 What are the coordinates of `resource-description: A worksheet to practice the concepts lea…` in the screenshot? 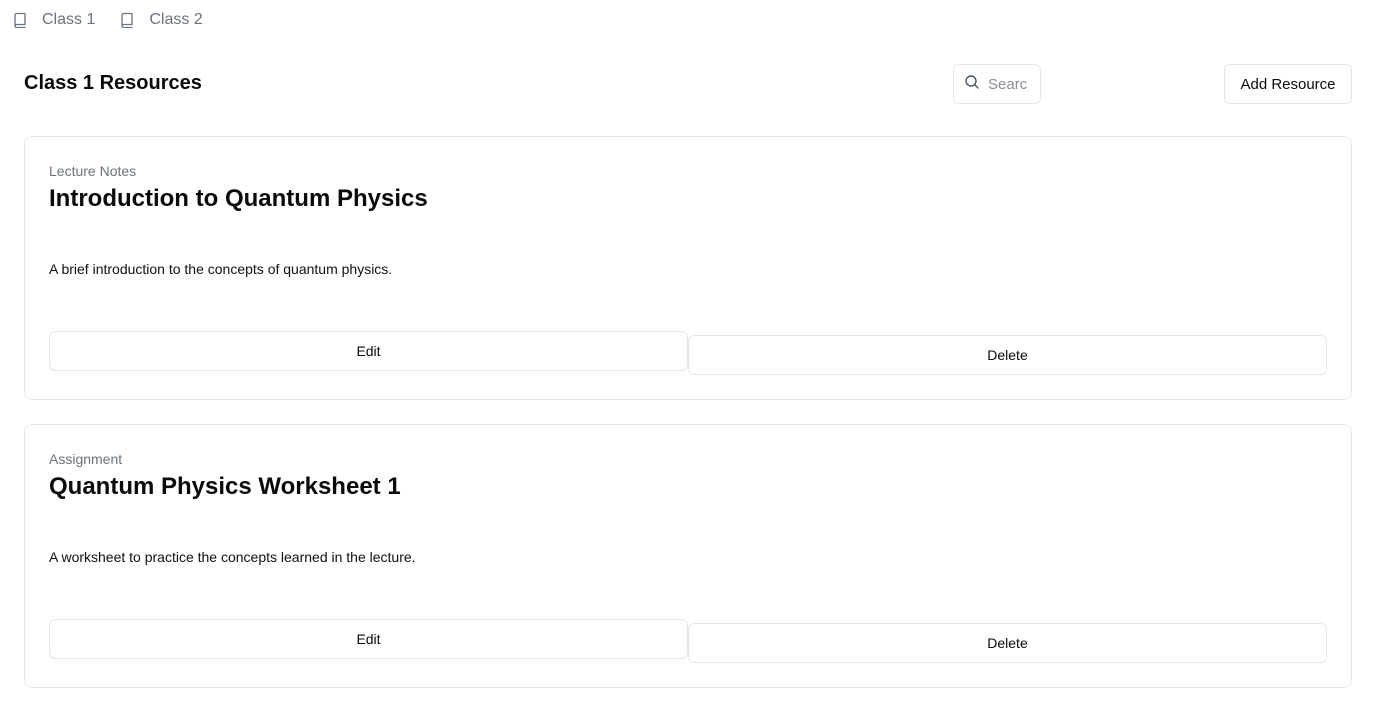 It's located at (232, 557).